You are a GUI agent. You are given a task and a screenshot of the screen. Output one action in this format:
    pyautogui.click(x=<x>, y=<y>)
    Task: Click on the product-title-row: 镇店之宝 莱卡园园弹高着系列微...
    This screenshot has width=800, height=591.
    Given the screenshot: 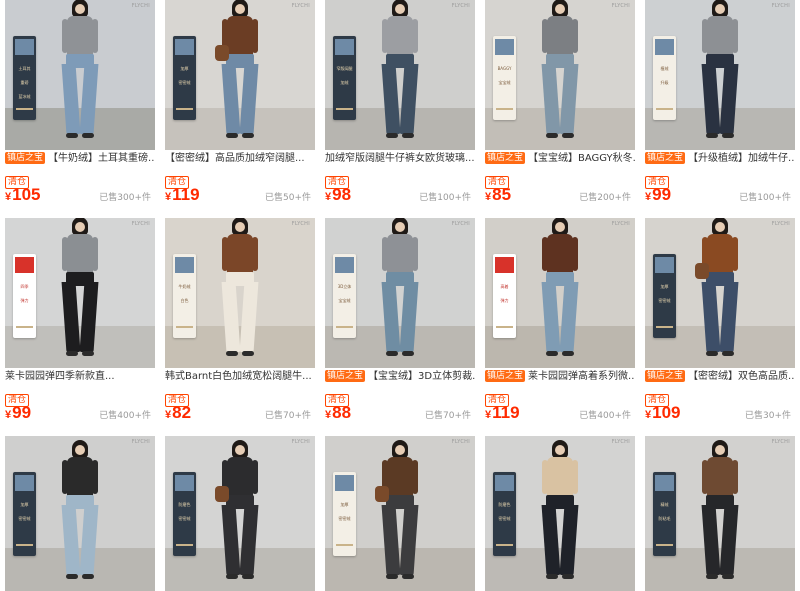 What is the action you would take?
    pyautogui.click(x=560, y=377)
    